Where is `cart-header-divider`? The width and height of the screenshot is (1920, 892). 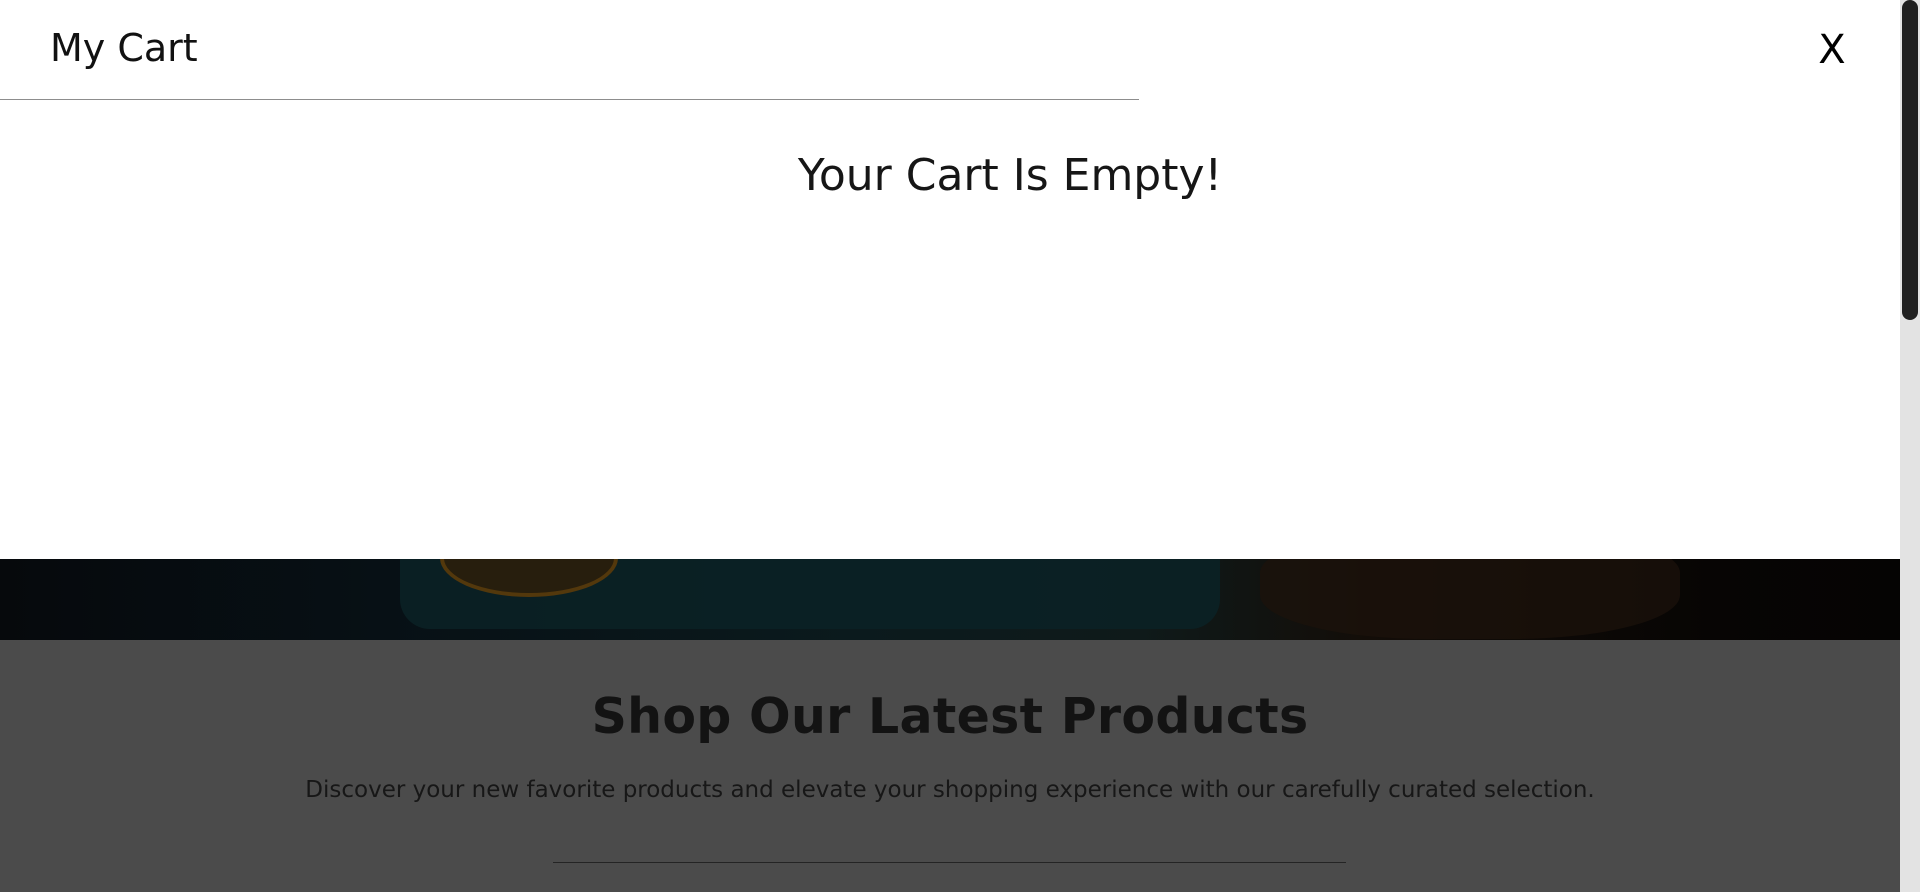 cart-header-divider is located at coordinates (569, 99).